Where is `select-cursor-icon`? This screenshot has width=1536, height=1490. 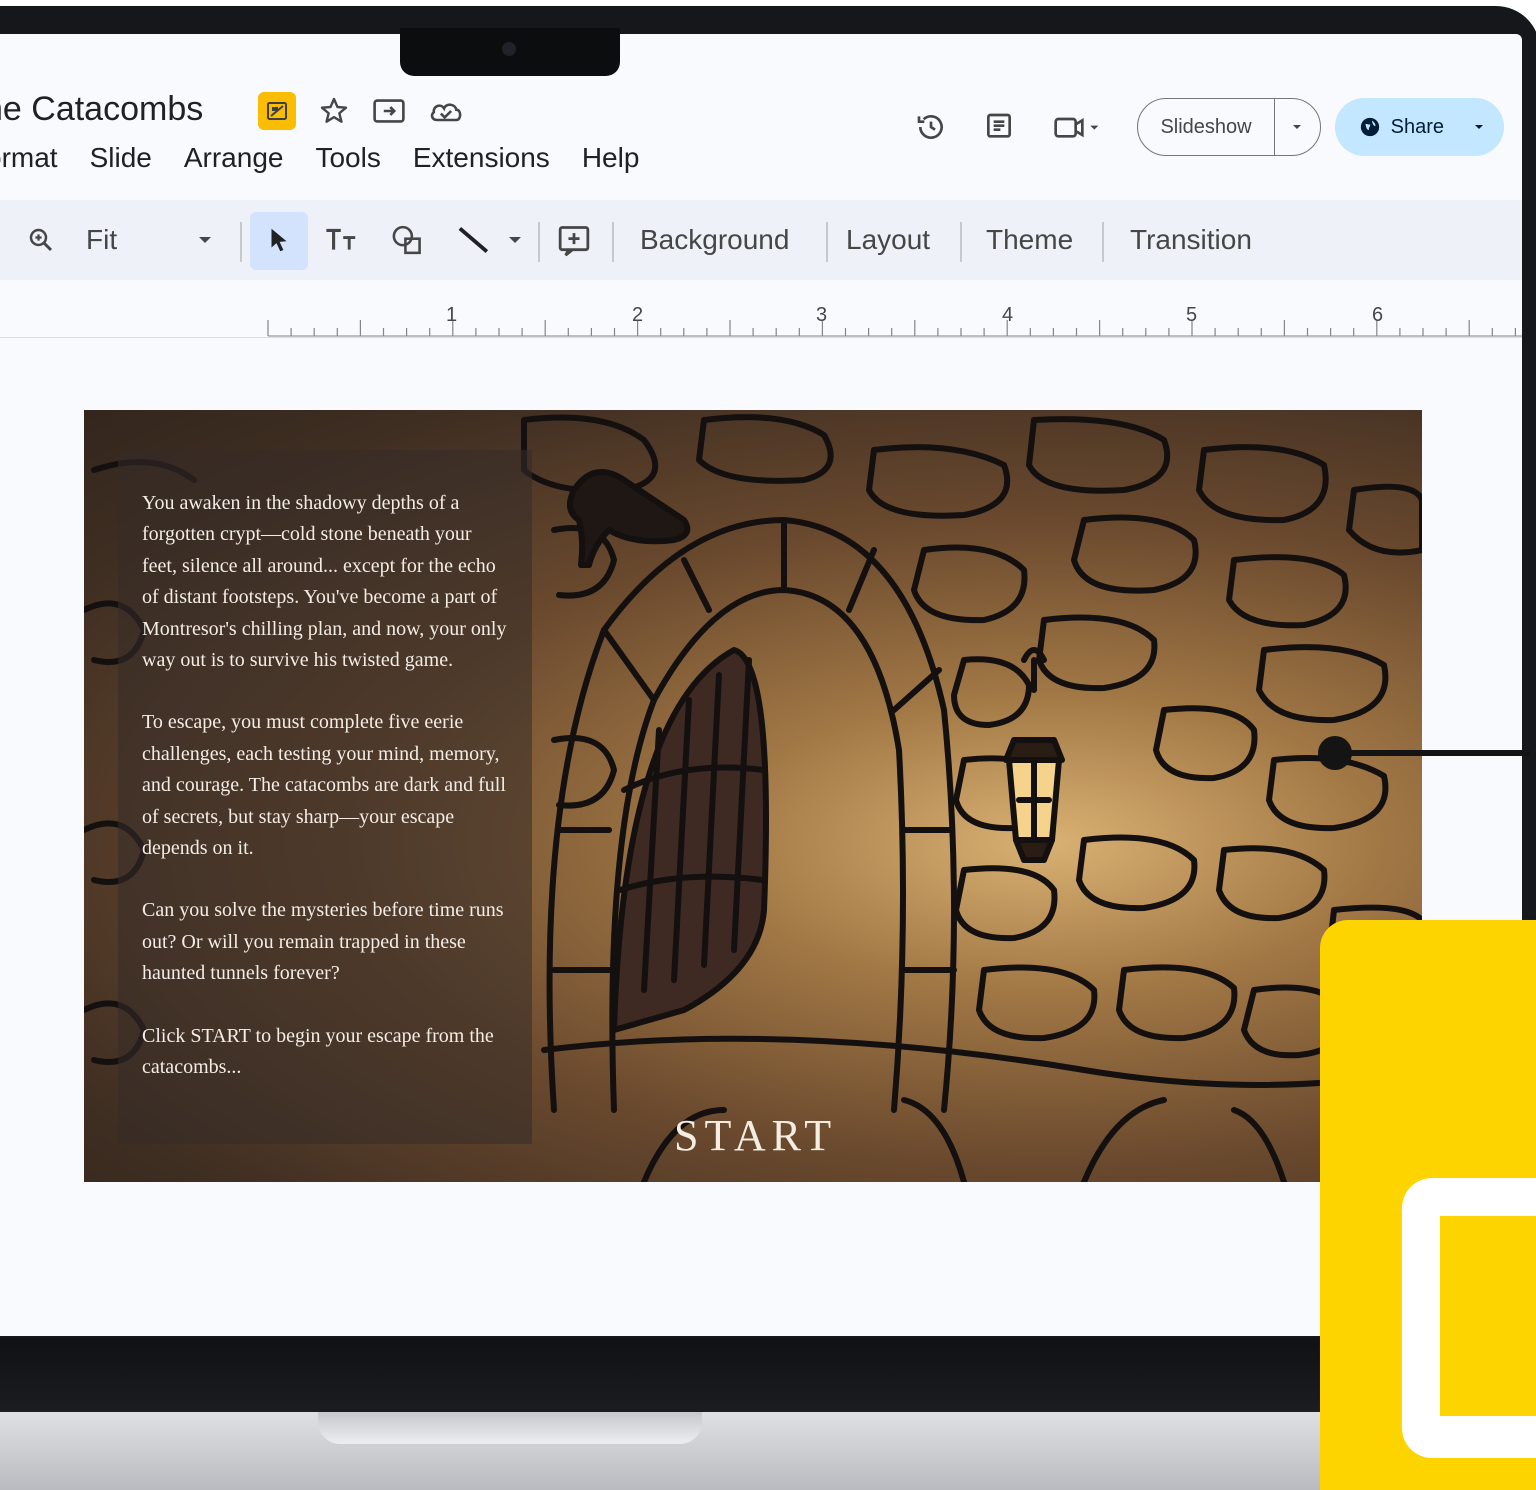
select-cursor-icon is located at coordinates (279, 240).